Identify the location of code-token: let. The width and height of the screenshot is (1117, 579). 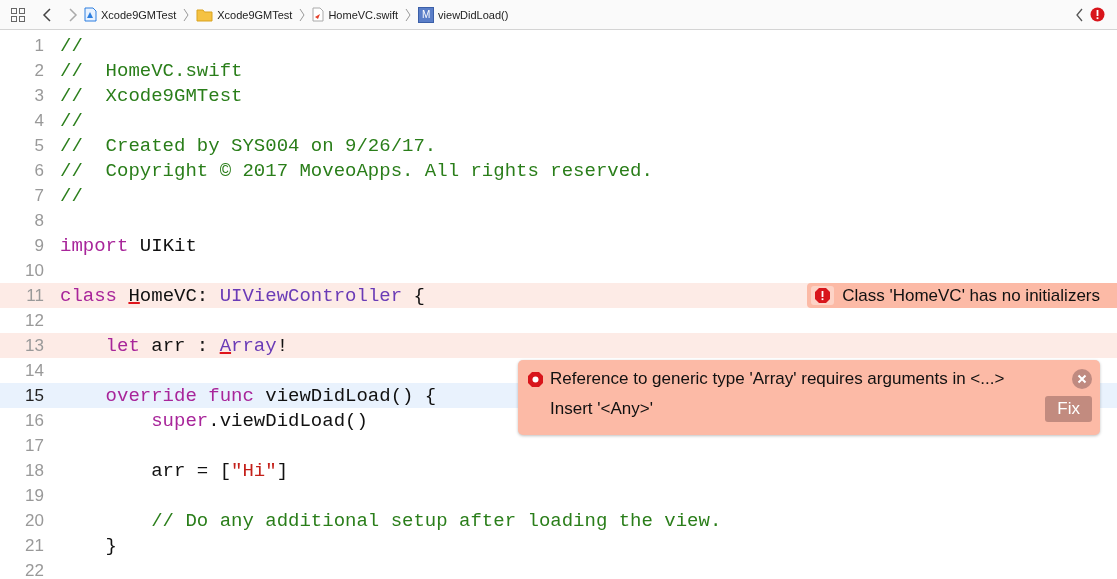
(122, 345).